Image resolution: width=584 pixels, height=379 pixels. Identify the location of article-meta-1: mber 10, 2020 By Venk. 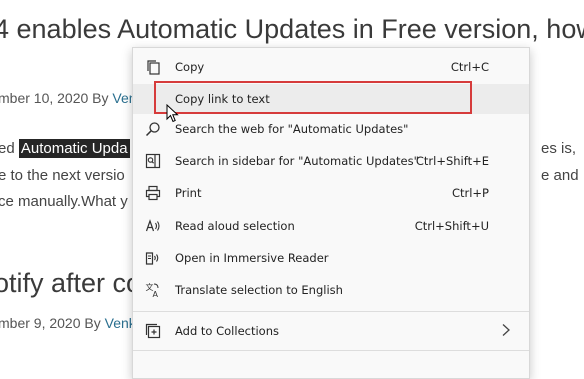
(72, 98).